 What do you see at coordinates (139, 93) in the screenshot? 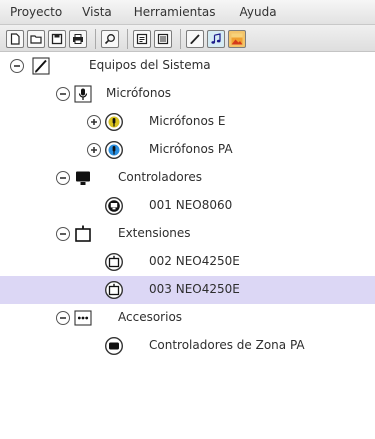
I see `tree-label: Micrófonos` at bounding box center [139, 93].